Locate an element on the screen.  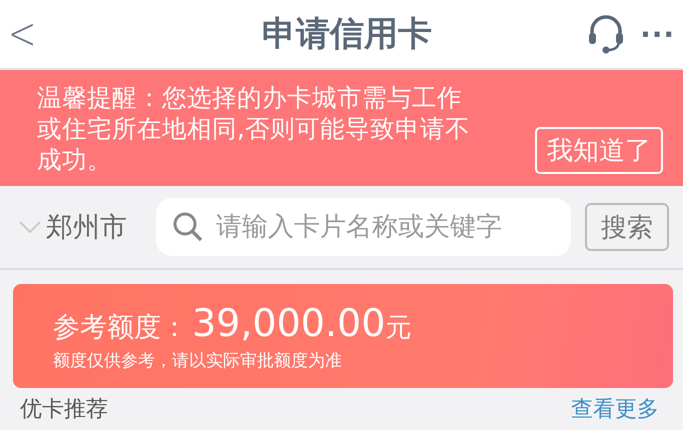
view-more-link: 查看更多 is located at coordinates (615, 409).